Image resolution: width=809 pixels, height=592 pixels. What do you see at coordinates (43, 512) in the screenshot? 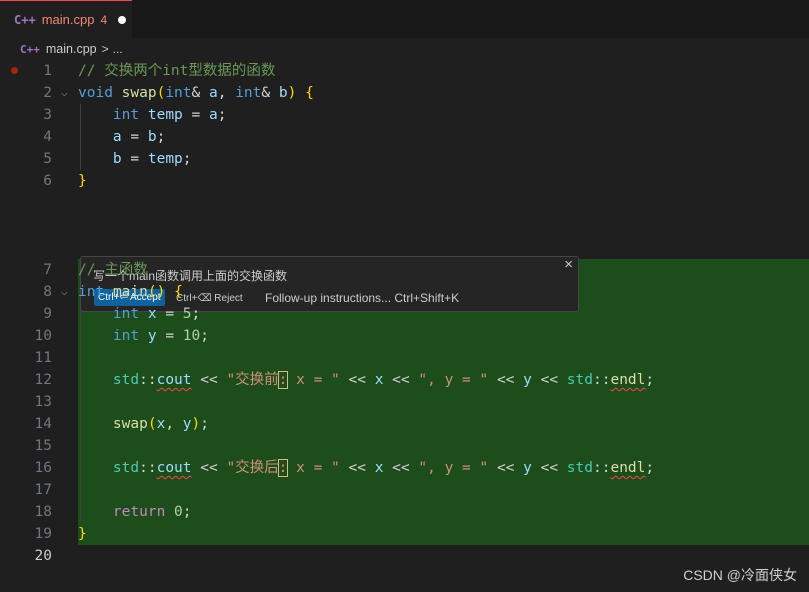
I see `line-number: 18` at bounding box center [43, 512].